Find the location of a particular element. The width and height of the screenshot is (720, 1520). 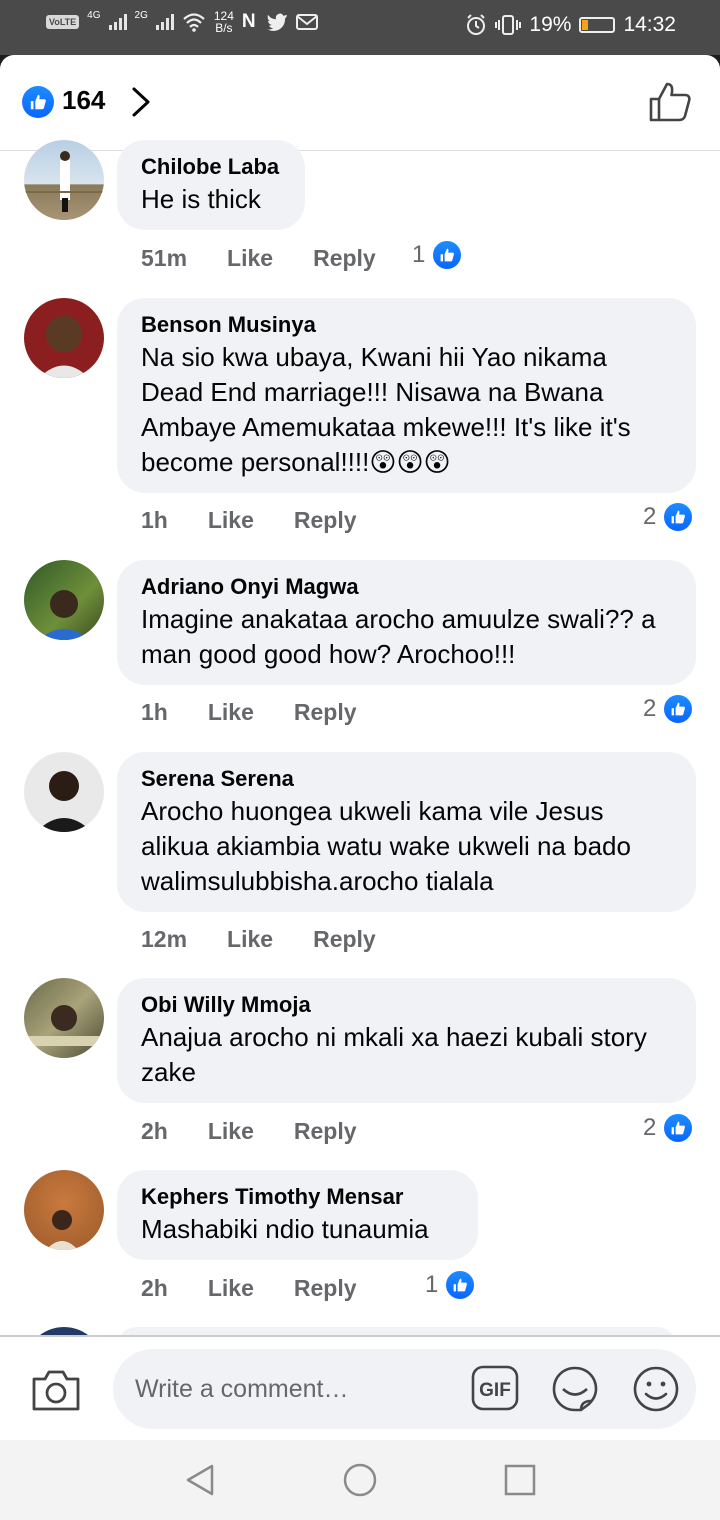

gif-label: GIF is located at coordinates (495, 1390).